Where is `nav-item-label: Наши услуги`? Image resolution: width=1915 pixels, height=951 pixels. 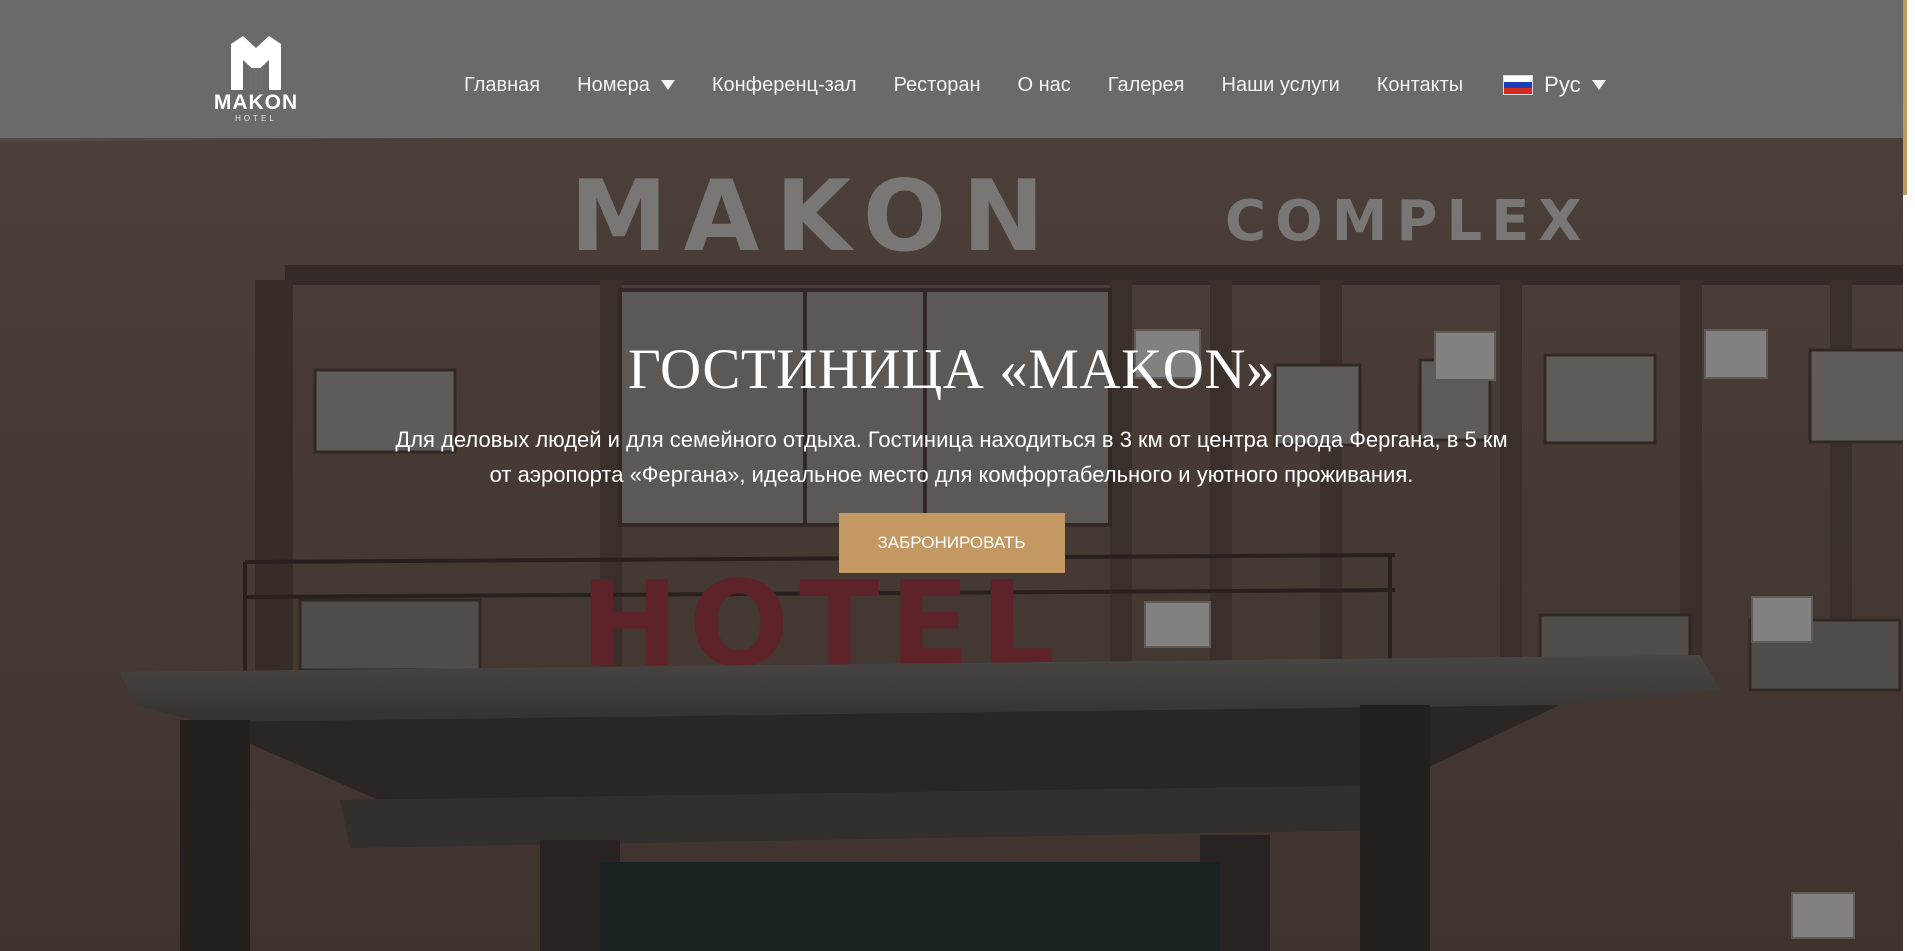
nav-item-label: Наши услуги is located at coordinates (1280, 84).